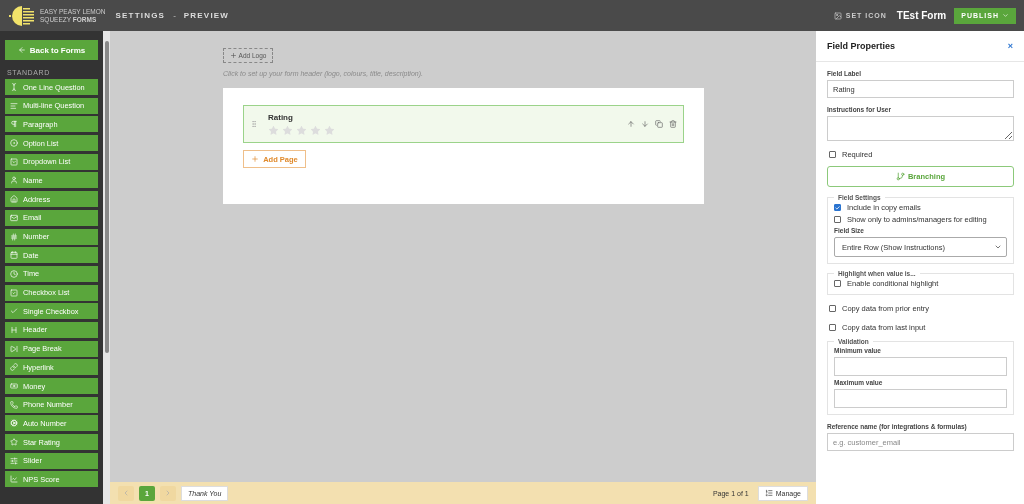  I want to click on text-cursor-icon, so click(14, 87).